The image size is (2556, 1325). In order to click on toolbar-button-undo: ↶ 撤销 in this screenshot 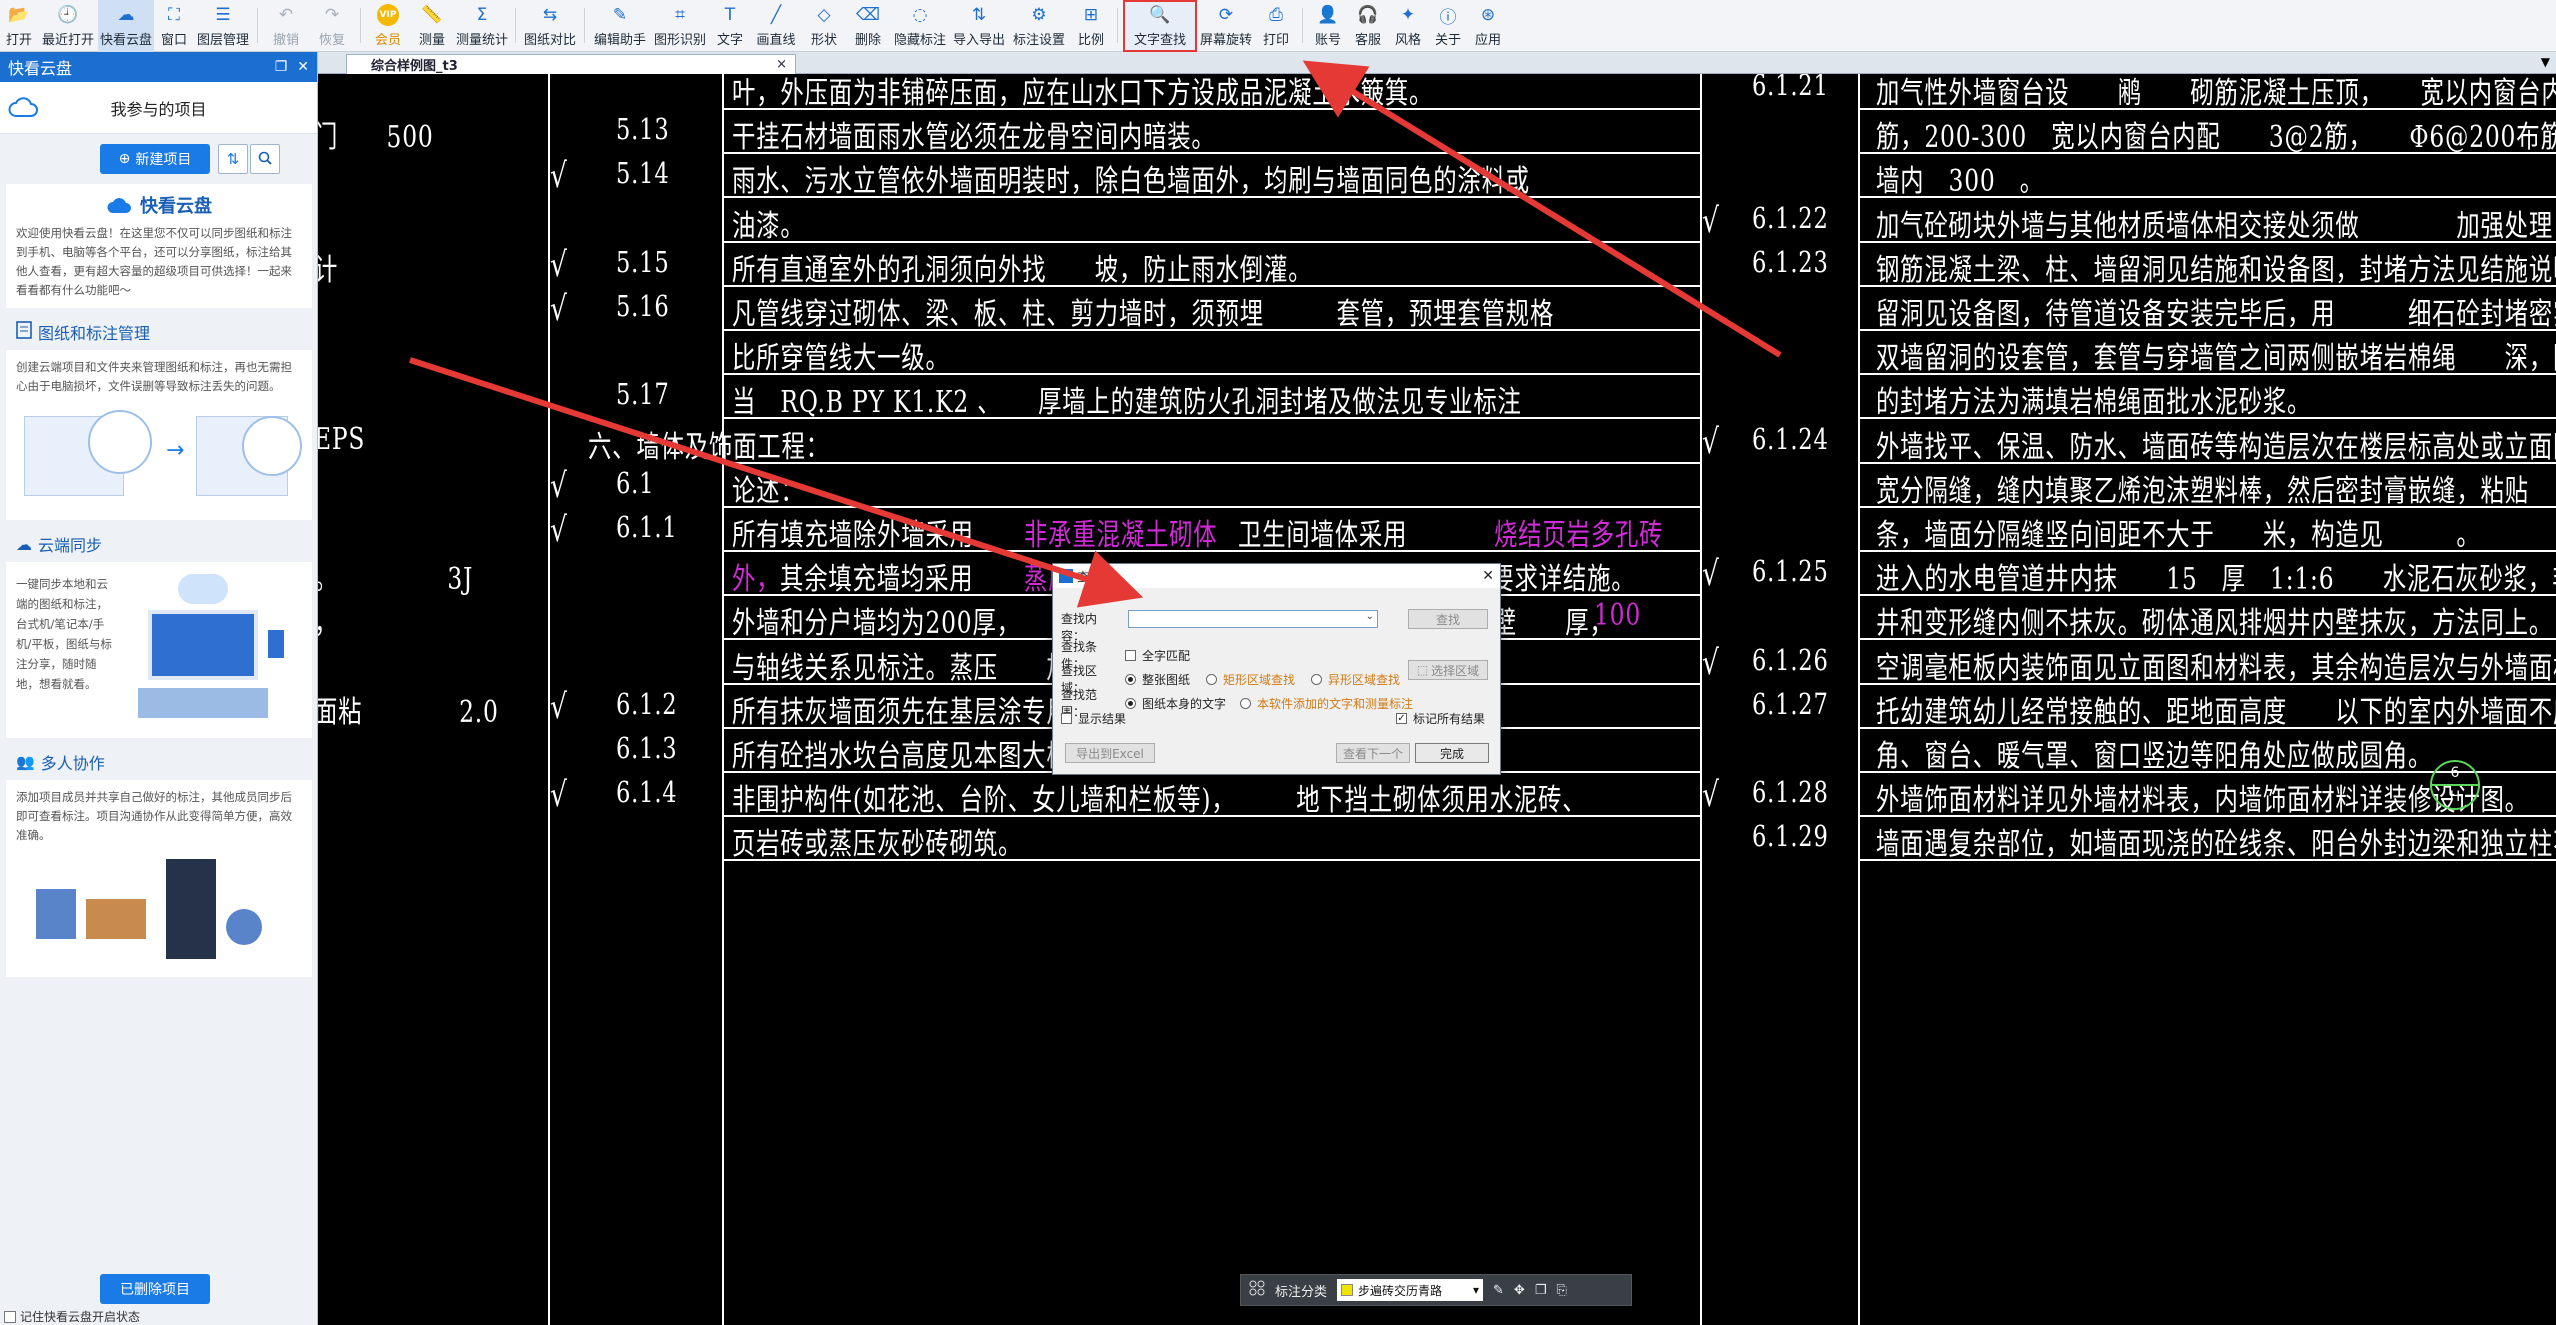, I will do `click(286, 26)`.